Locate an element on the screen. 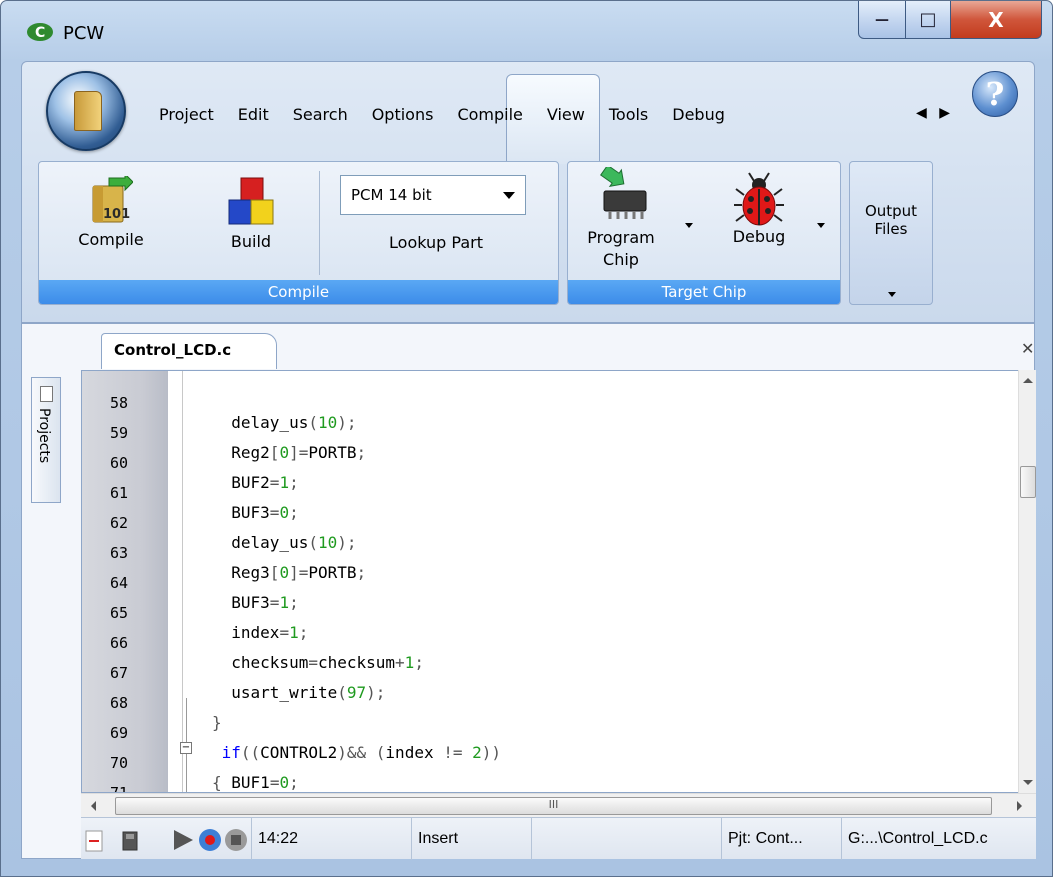 The image size is (1053, 877). tab-scroll-arrows-icon: ◀ ▶ is located at coordinates (935, 113).